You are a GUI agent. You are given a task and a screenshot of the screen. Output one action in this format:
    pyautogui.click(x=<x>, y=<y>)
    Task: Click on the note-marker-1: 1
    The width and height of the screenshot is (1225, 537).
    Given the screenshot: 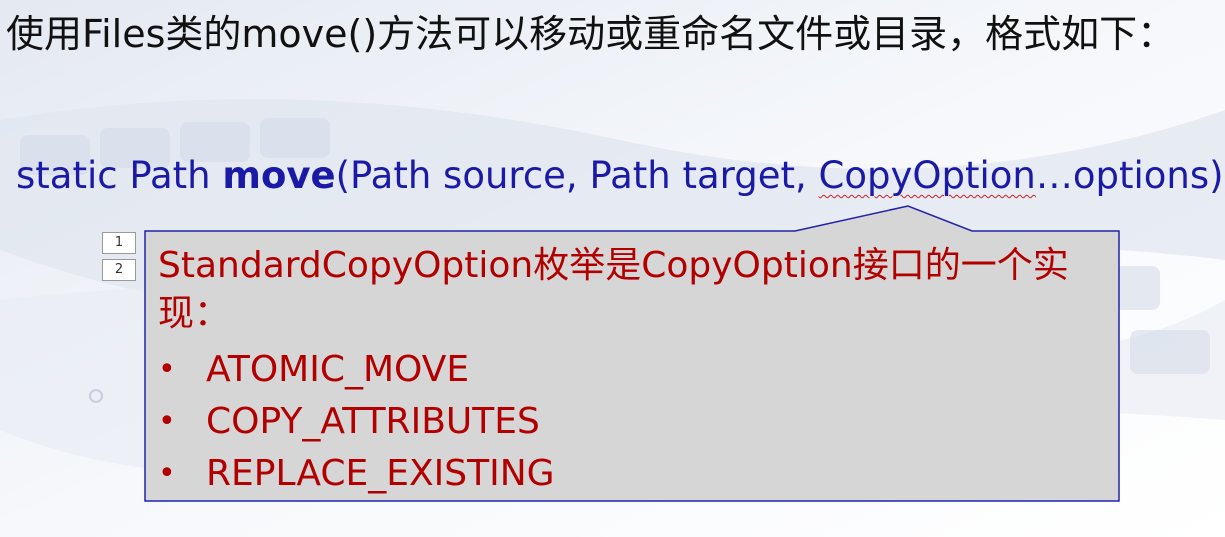 What is the action you would take?
    pyautogui.click(x=119, y=243)
    